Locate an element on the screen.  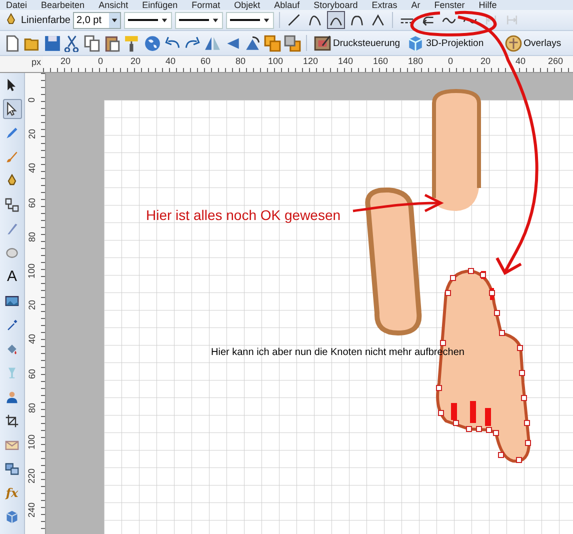
node-icon is located at coordinates (12, 109).